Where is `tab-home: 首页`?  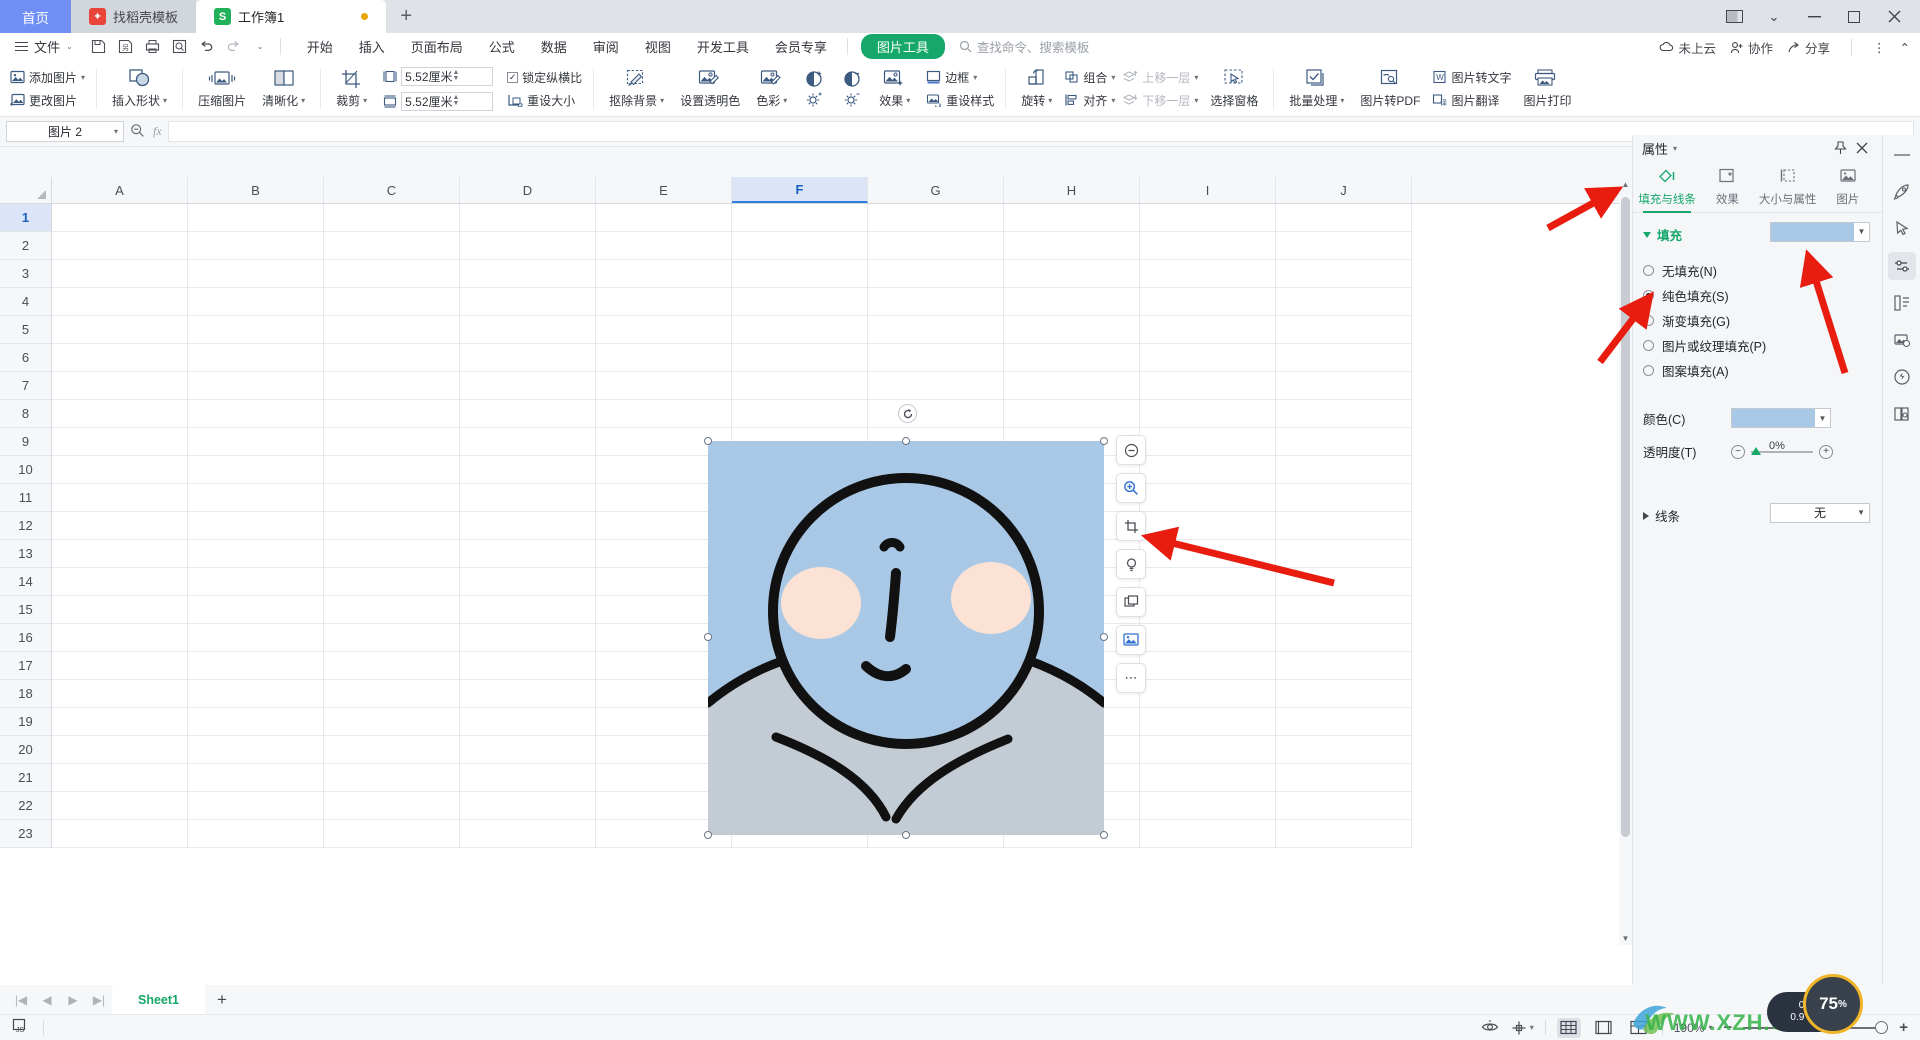 tab-home: 首页 is located at coordinates (35, 16).